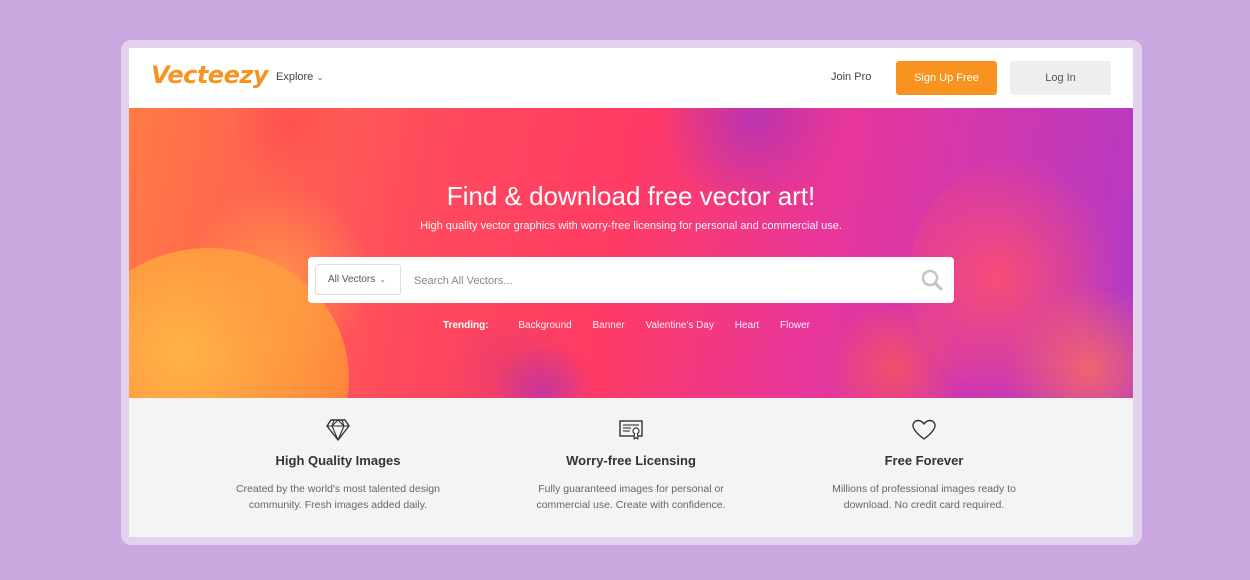  I want to click on trending-tag-banner: Banner, so click(609, 325).